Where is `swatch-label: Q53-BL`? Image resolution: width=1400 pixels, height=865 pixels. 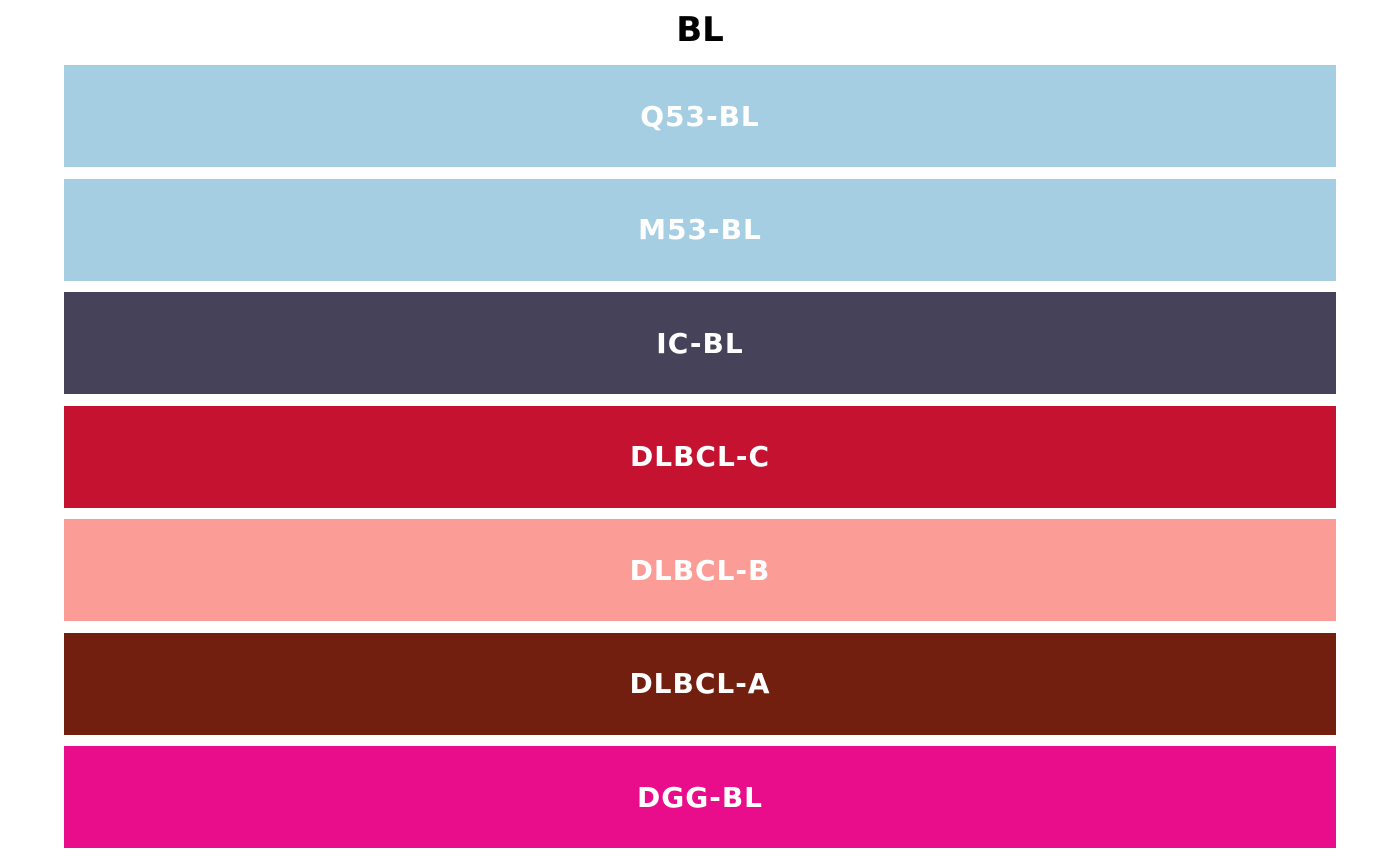
swatch-label: Q53-BL is located at coordinates (700, 116).